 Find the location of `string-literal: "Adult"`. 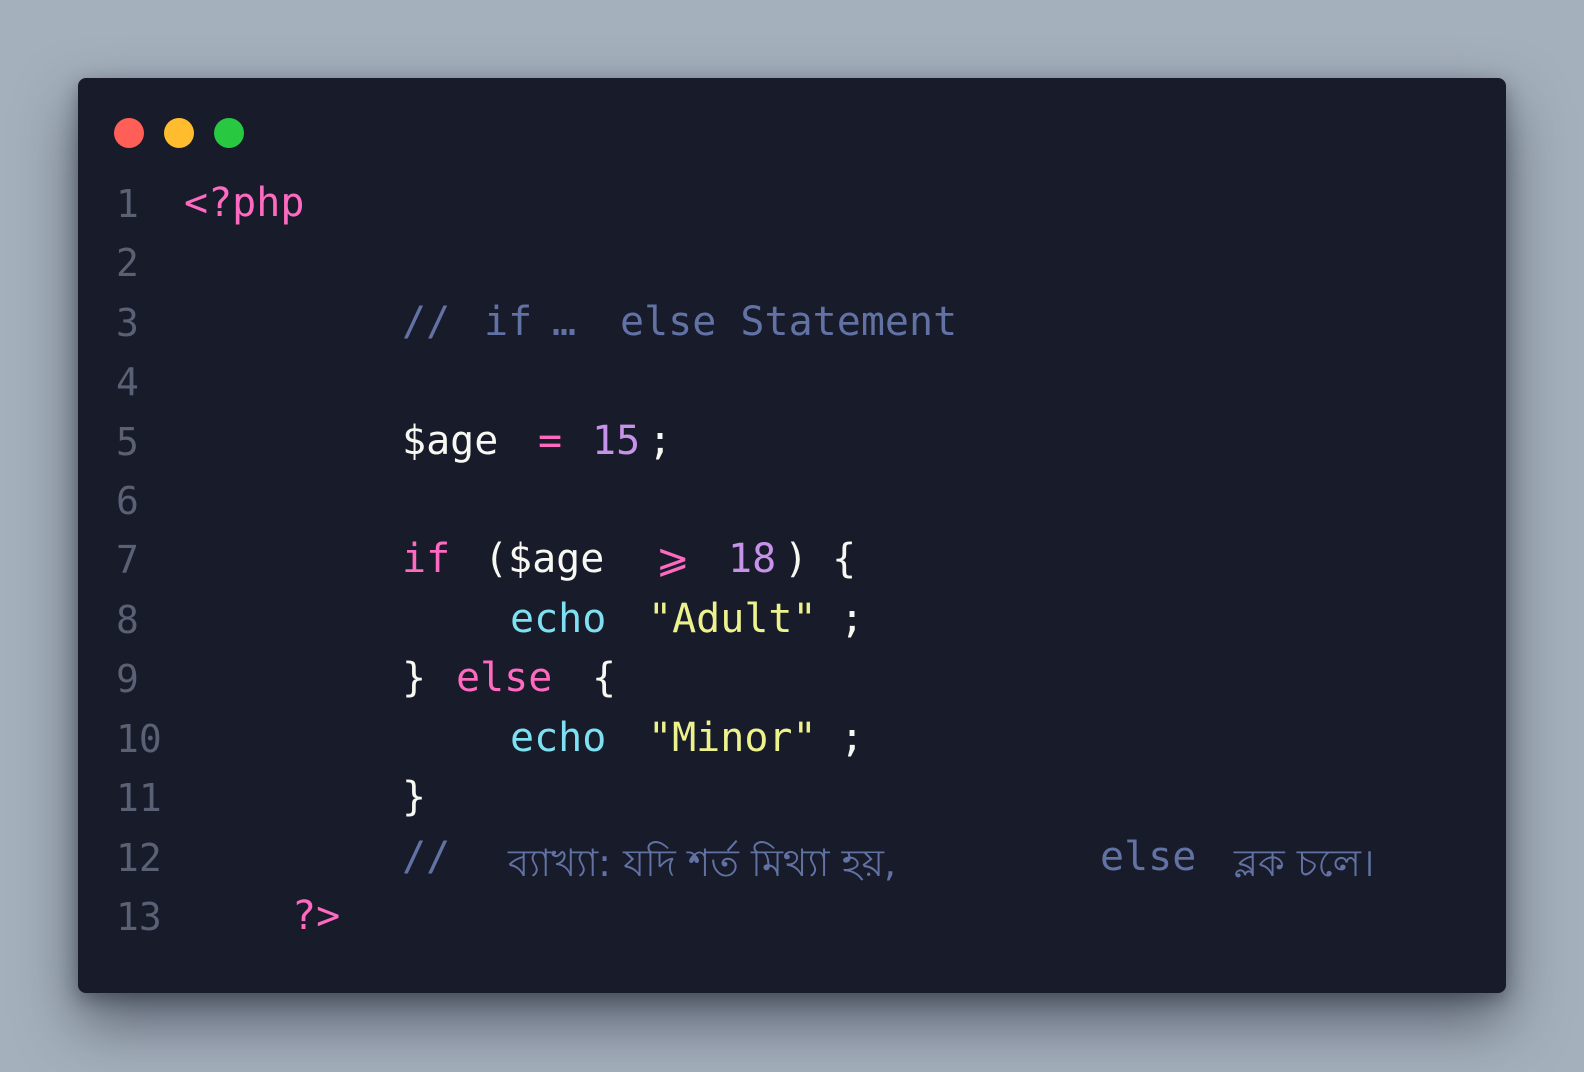

string-literal: "Adult" is located at coordinates (732, 619).